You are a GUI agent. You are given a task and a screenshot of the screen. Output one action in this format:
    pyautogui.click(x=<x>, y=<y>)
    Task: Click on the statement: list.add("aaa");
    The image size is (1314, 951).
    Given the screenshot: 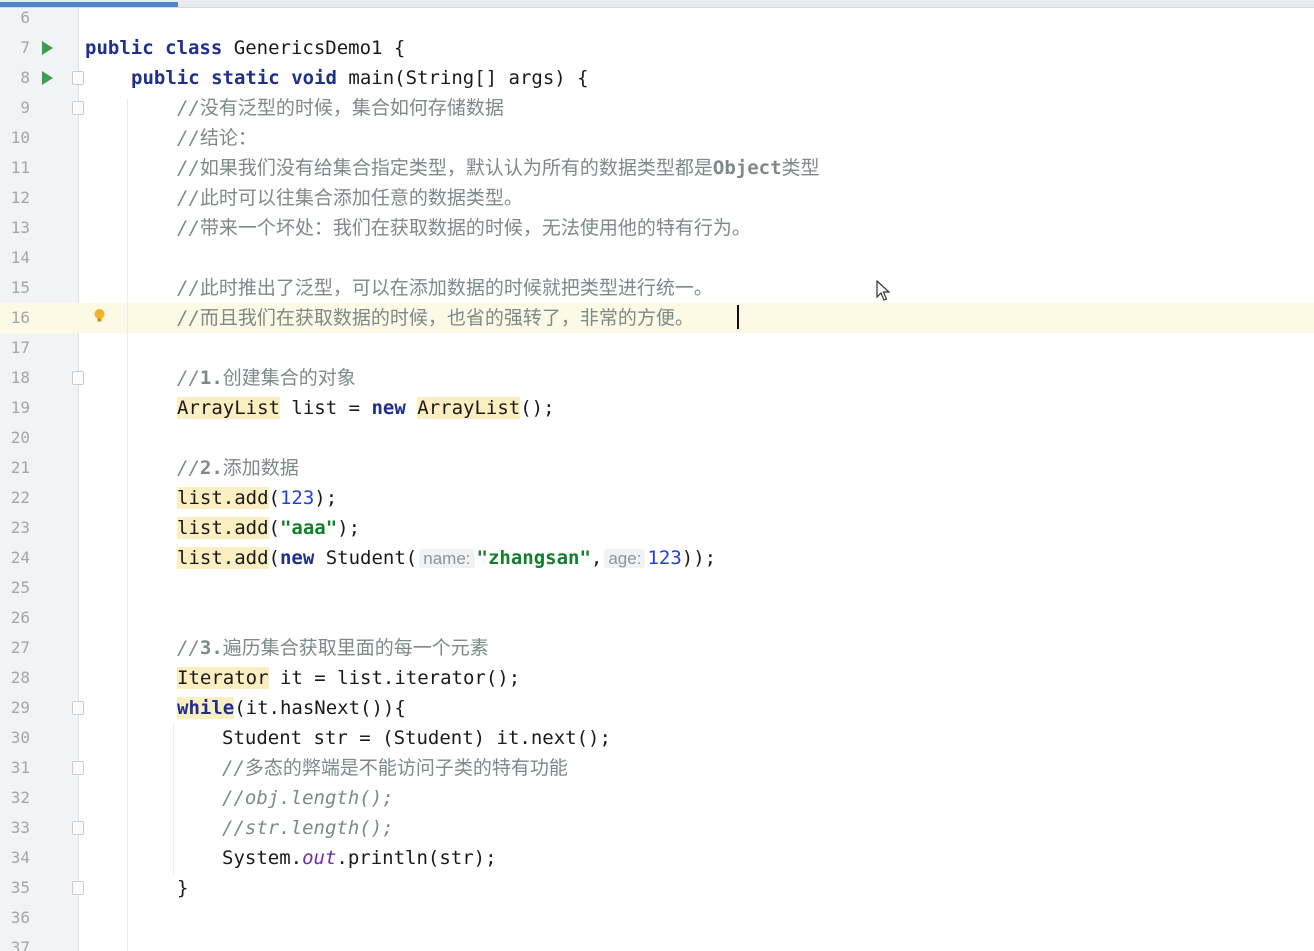 What is the action you would take?
    pyautogui.click(x=268, y=528)
    